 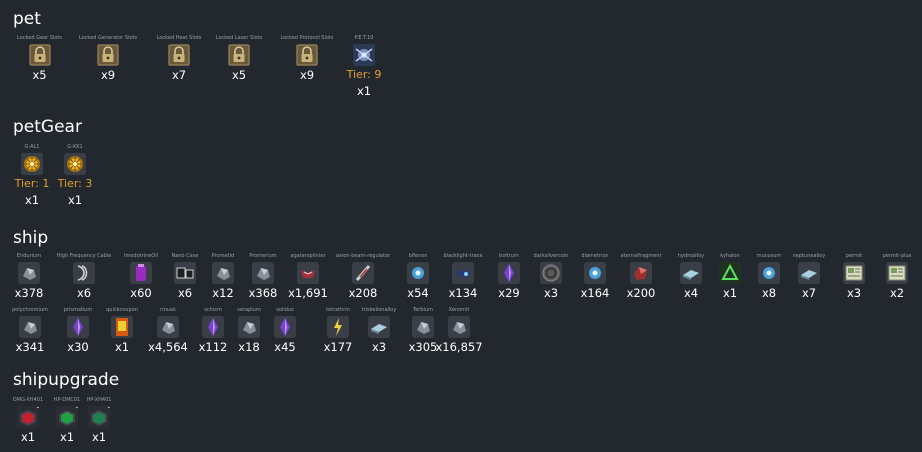 I want to click on section-title-ship: ship, so click(x=31, y=238).